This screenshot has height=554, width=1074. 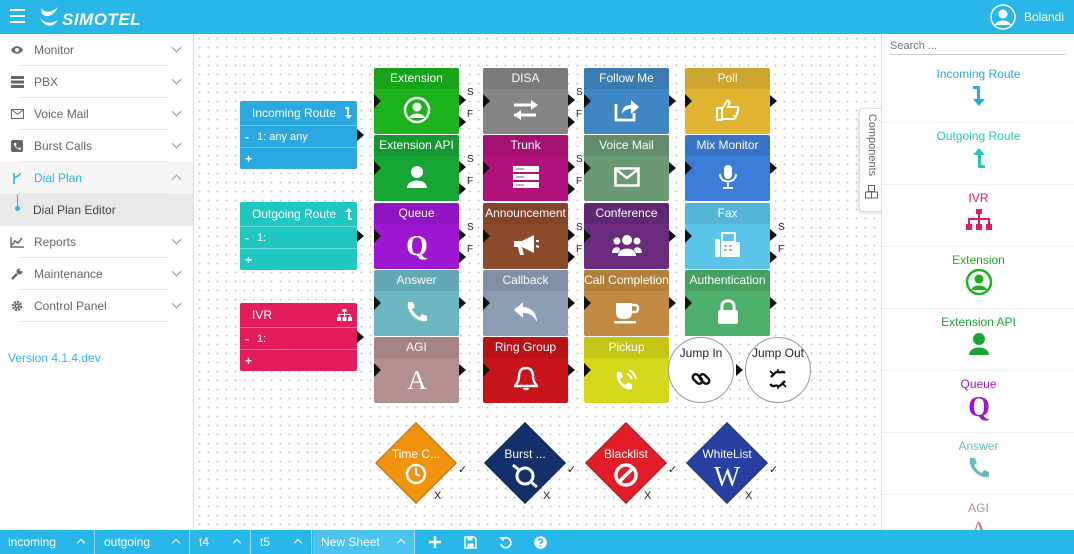 What do you see at coordinates (978, 402) in the screenshot?
I see `component-queue: Queue Q` at bounding box center [978, 402].